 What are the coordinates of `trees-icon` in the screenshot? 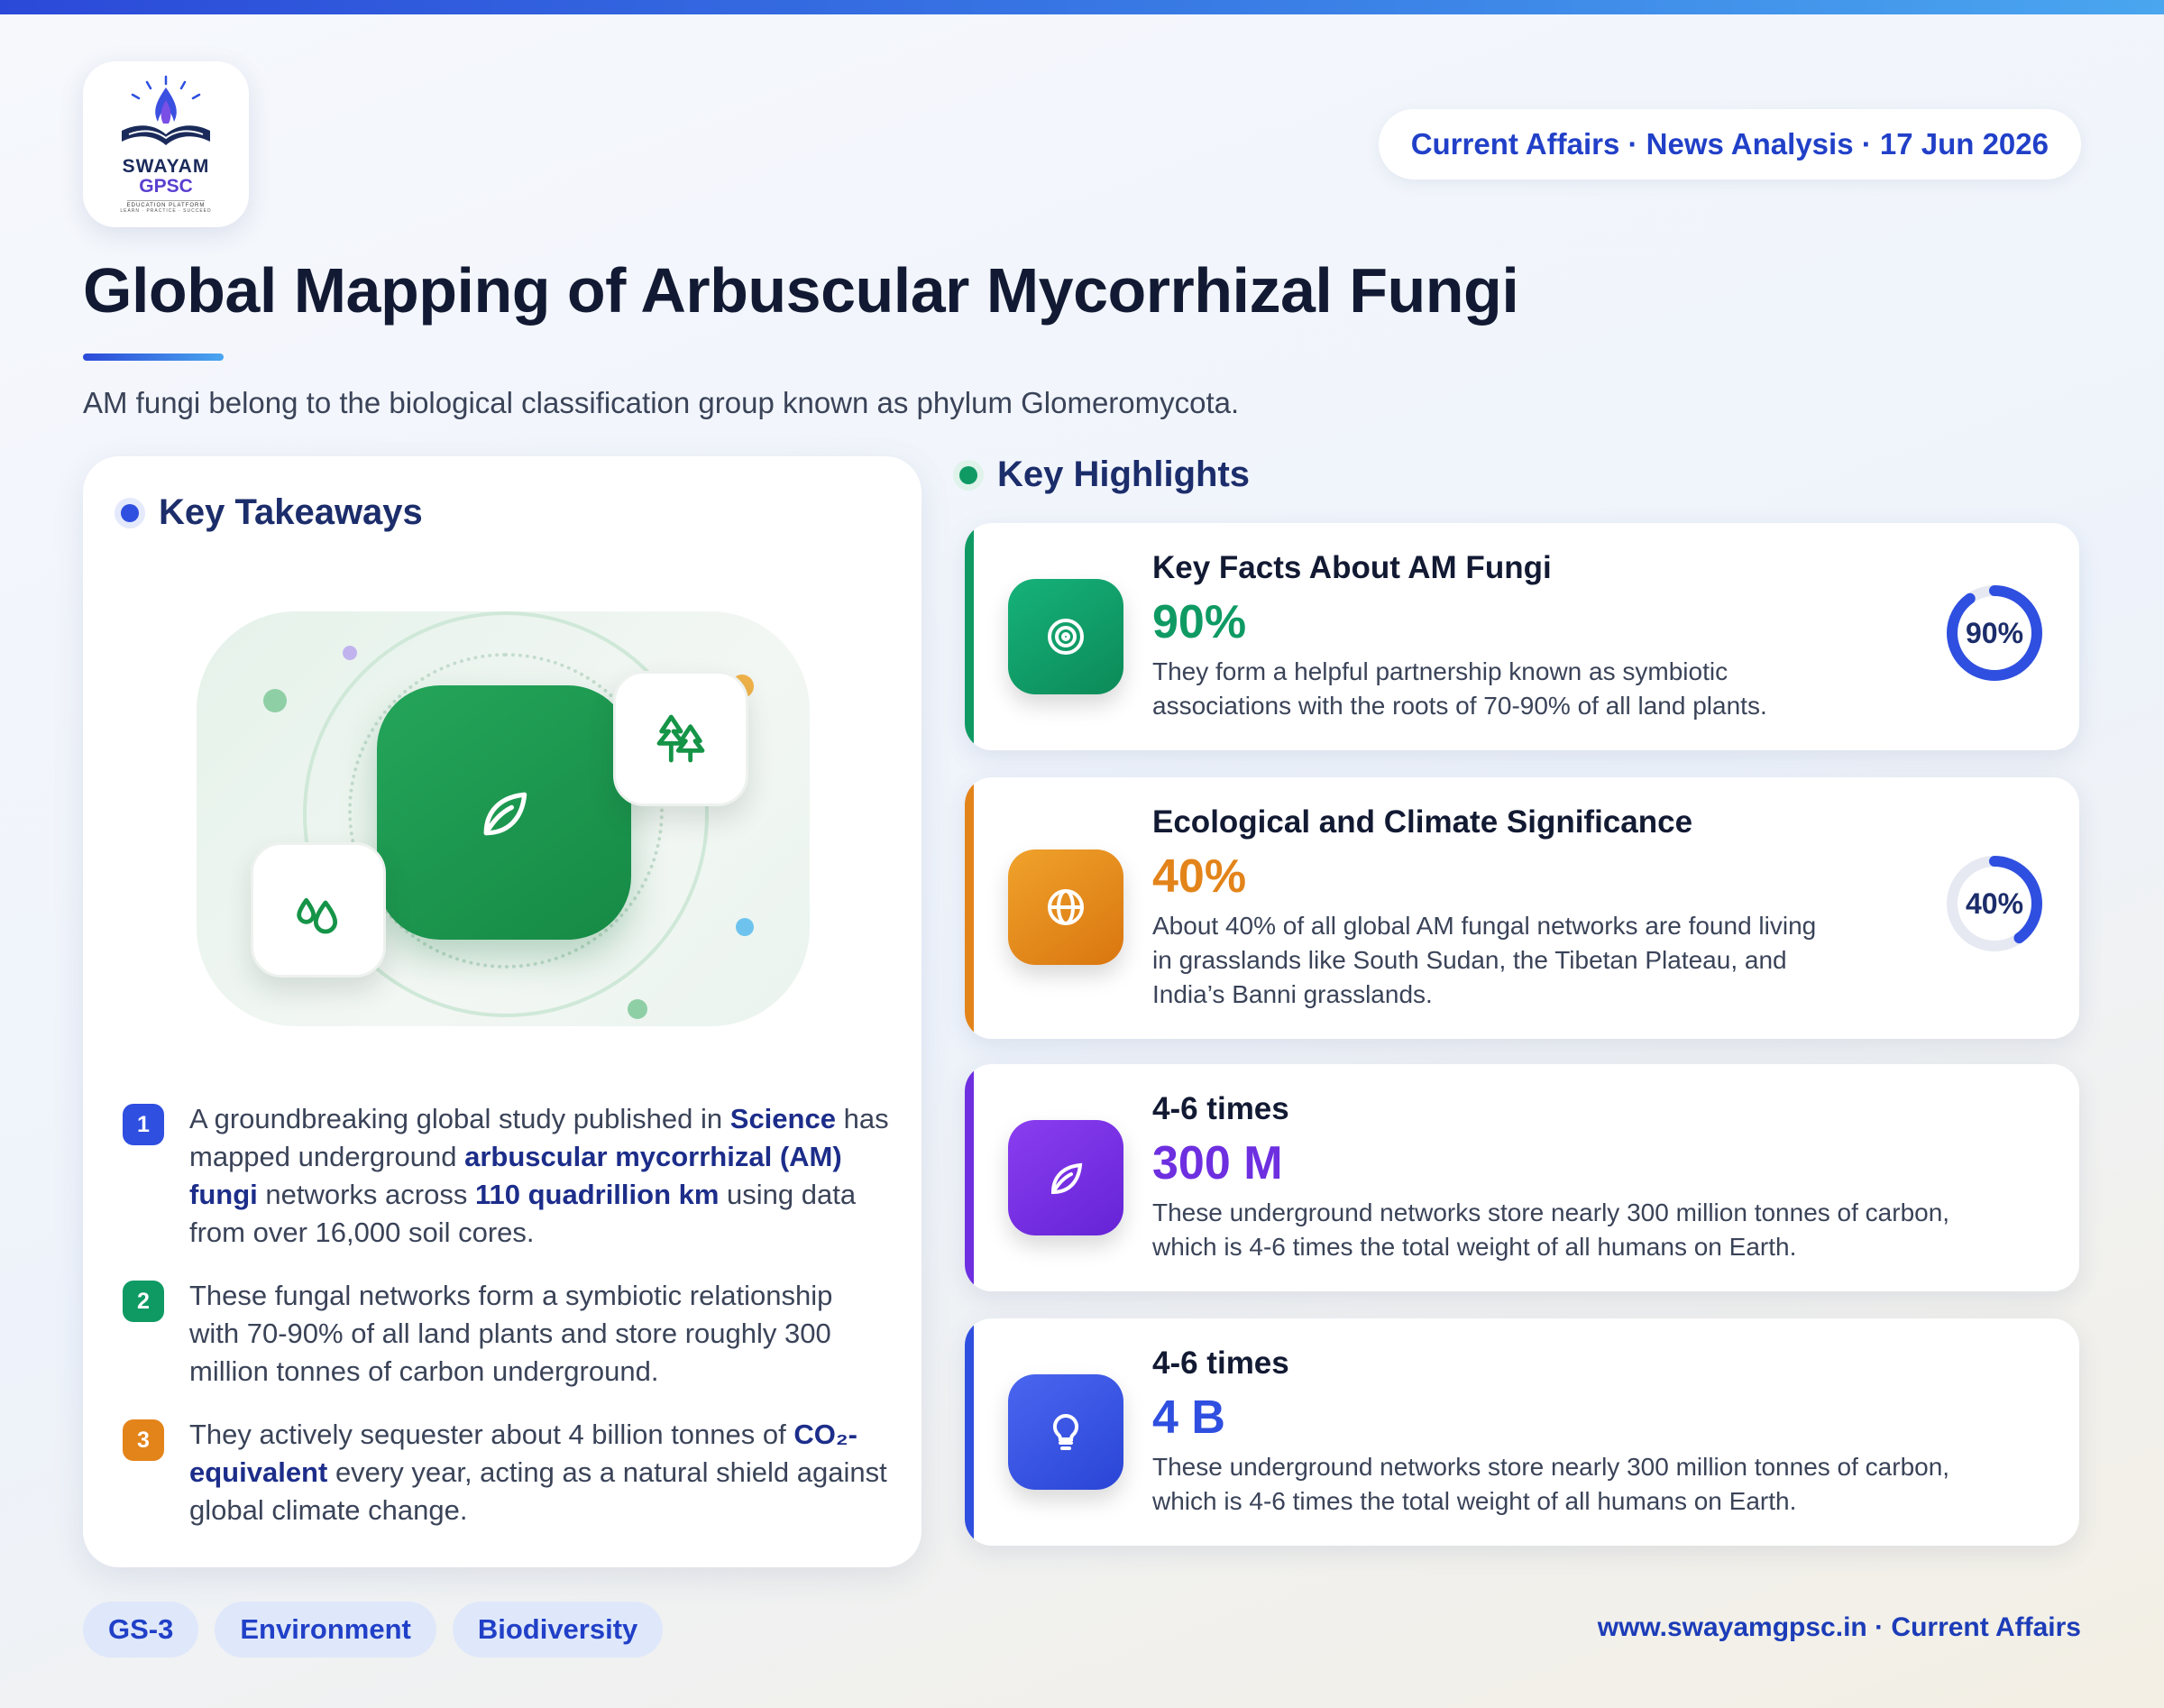 It's located at (680, 738).